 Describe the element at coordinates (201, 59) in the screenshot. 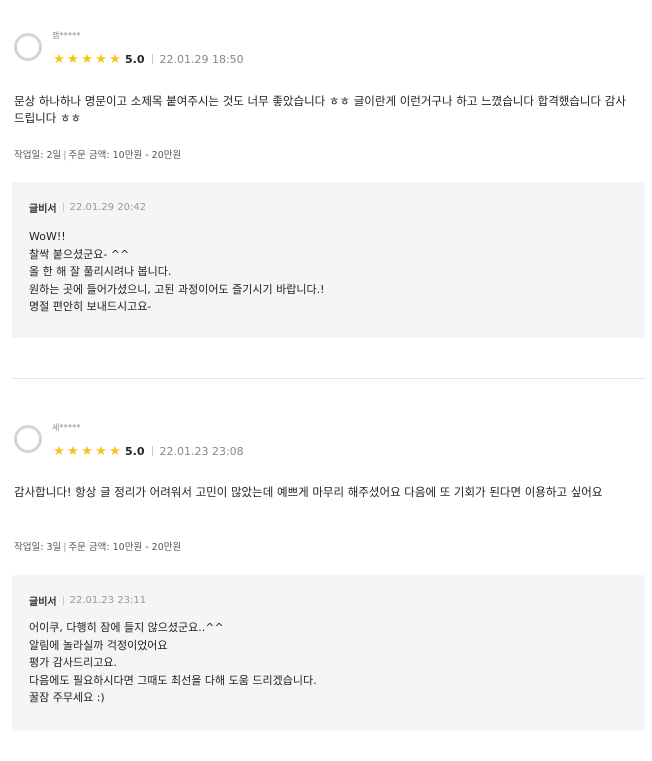

I see `review-date: 22.01.29 18:50` at that location.